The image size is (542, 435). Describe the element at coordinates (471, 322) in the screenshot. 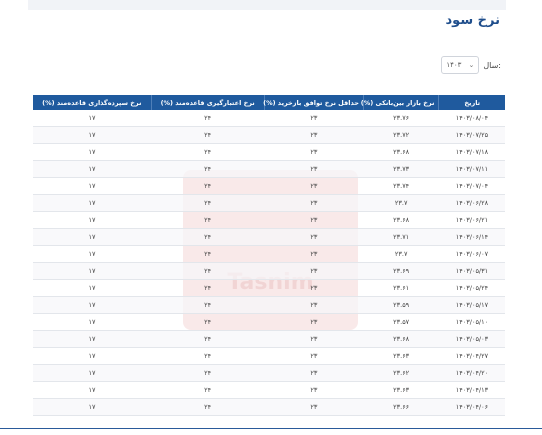

I see `cell-date: ۱۴۰۳/۰۵/۱۰` at that location.